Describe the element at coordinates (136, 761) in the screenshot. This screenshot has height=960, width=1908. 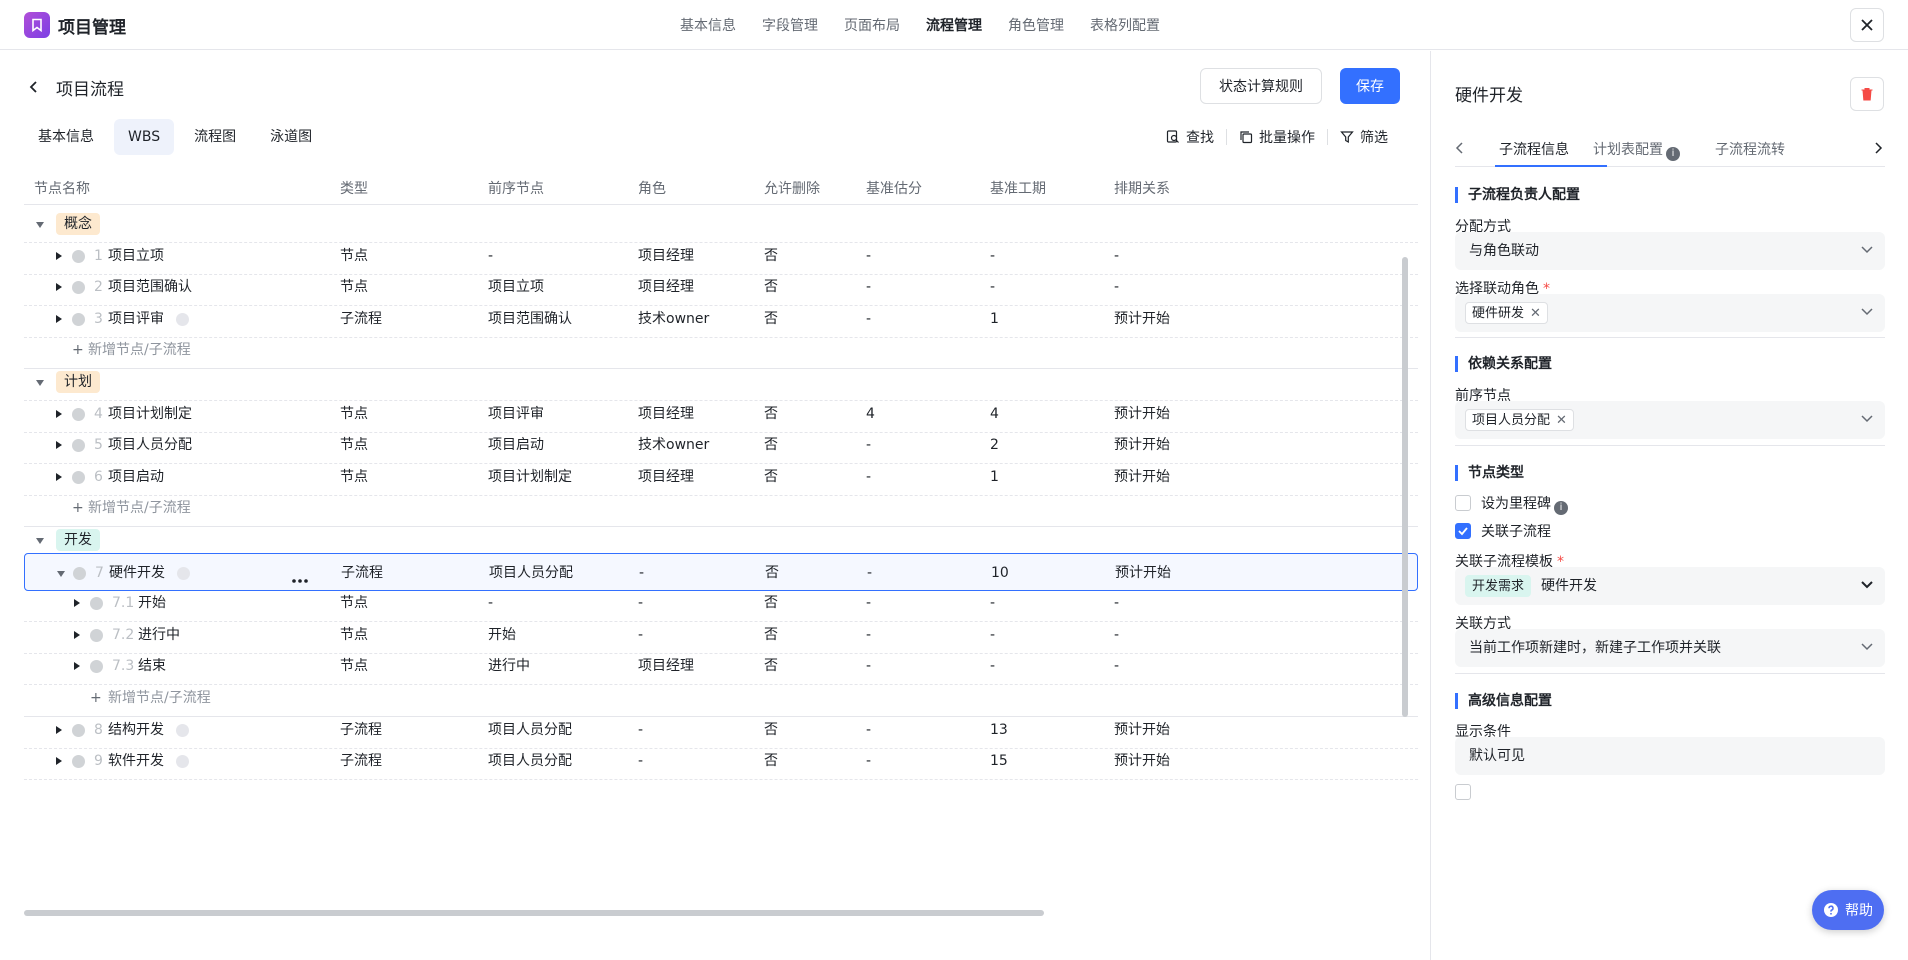
I see `node-name: 软件开发` at that location.